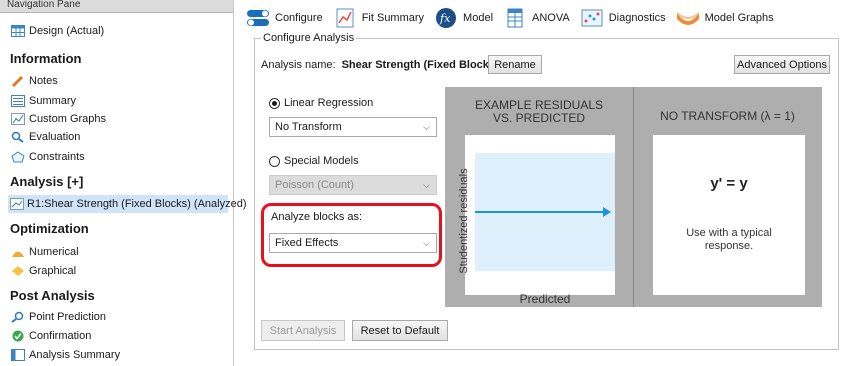  I want to click on transform-select-value: No Transform, so click(308, 127).